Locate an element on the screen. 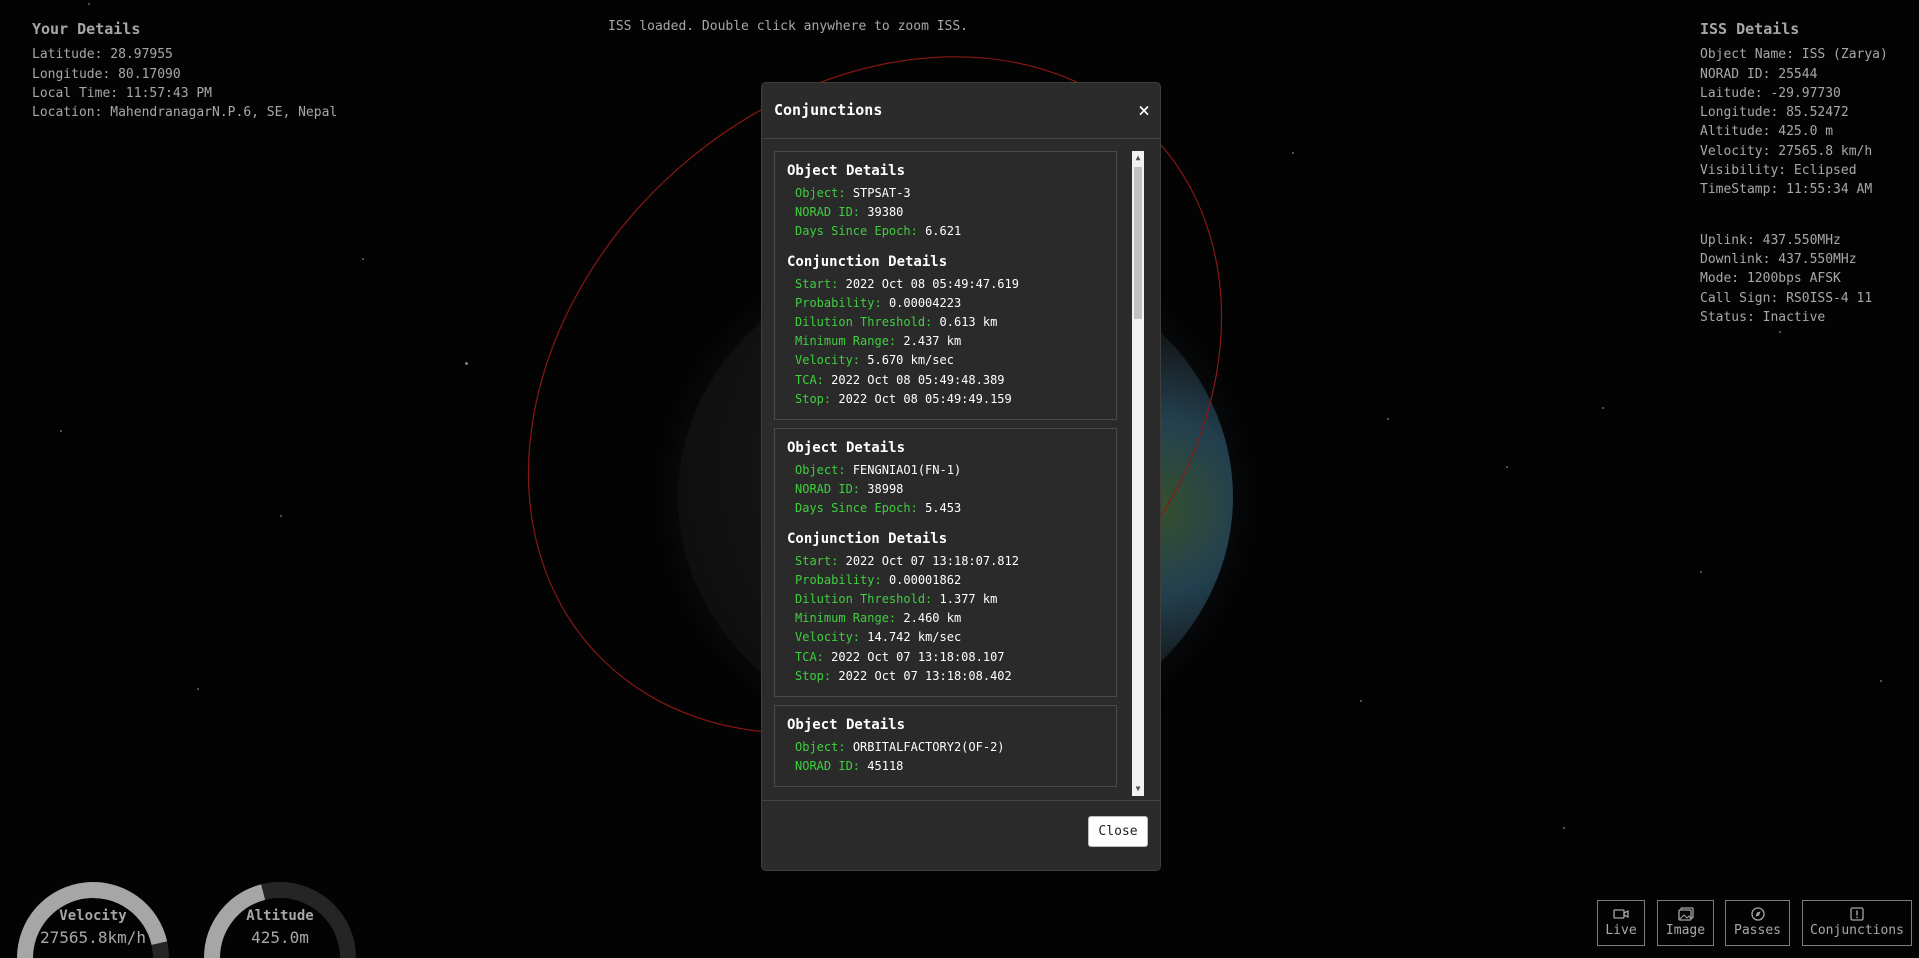 Image resolution: width=1919 pixels, height=958 pixels. start-value: 2022 Oct 08 05:49:47.619 is located at coordinates (932, 283).